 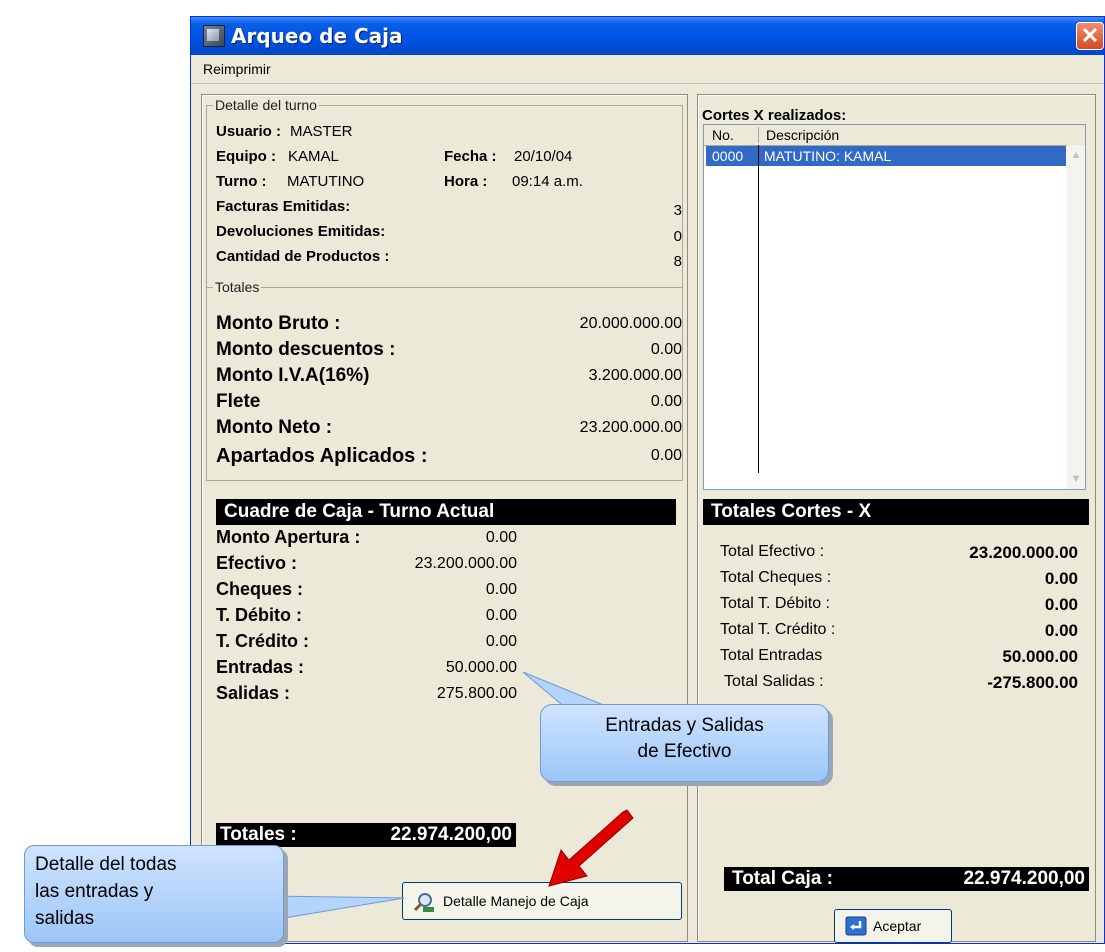 I want to click on scroll-up-arrow-icon: ▲, so click(x=1076, y=155).